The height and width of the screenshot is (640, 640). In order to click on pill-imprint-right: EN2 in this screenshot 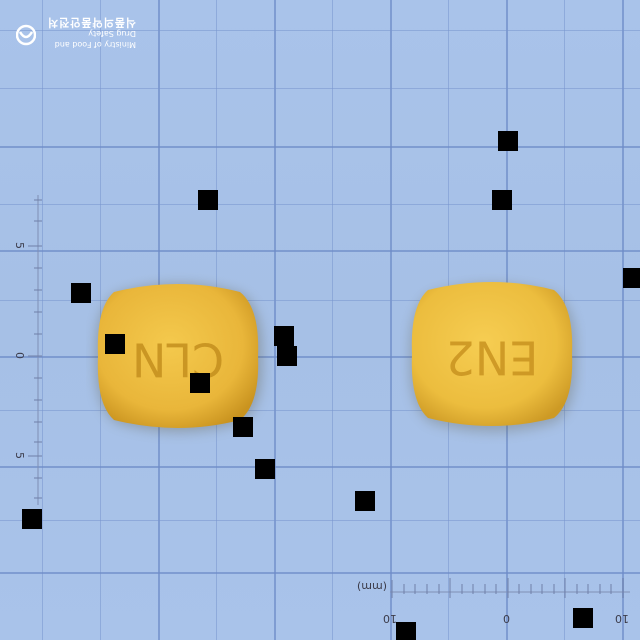, I will do `click(492, 358)`.